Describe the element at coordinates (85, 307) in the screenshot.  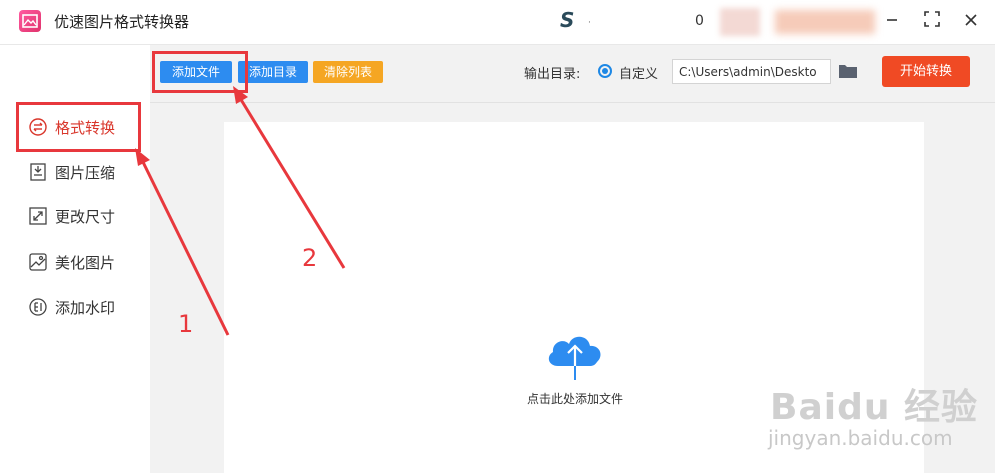
I see `sidebar-item-label: 添加水印` at that location.